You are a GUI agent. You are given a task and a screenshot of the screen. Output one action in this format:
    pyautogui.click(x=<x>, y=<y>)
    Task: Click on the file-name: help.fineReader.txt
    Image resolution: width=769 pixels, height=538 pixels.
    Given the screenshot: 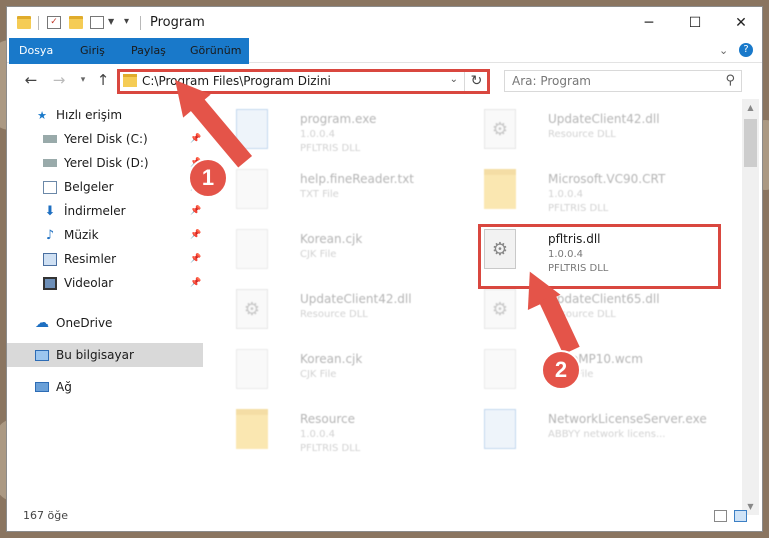 What is the action you would take?
    pyautogui.click(x=357, y=179)
    